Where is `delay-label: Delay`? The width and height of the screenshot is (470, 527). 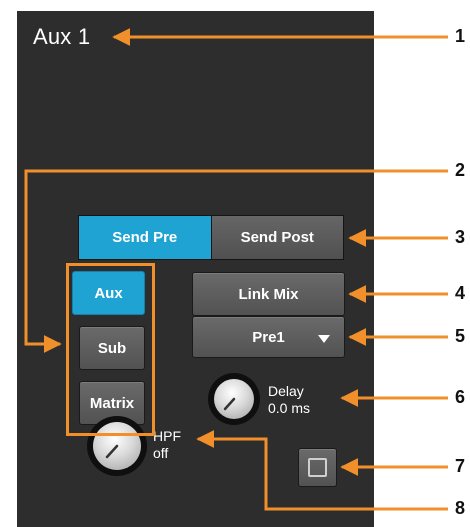 delay-label: Delay is located at coordinates (286, 391).